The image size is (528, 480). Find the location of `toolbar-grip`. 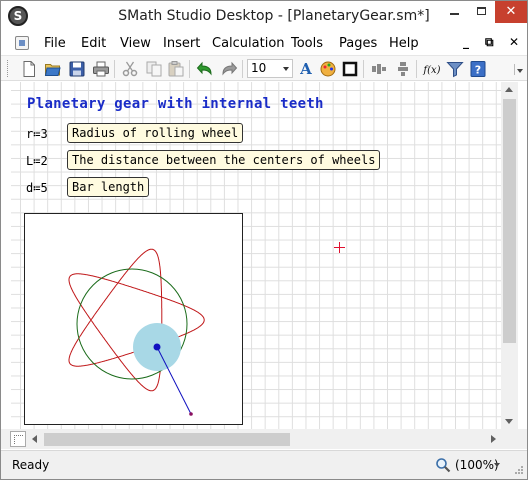

toolbar-grip is located at coordinates (8, 68).